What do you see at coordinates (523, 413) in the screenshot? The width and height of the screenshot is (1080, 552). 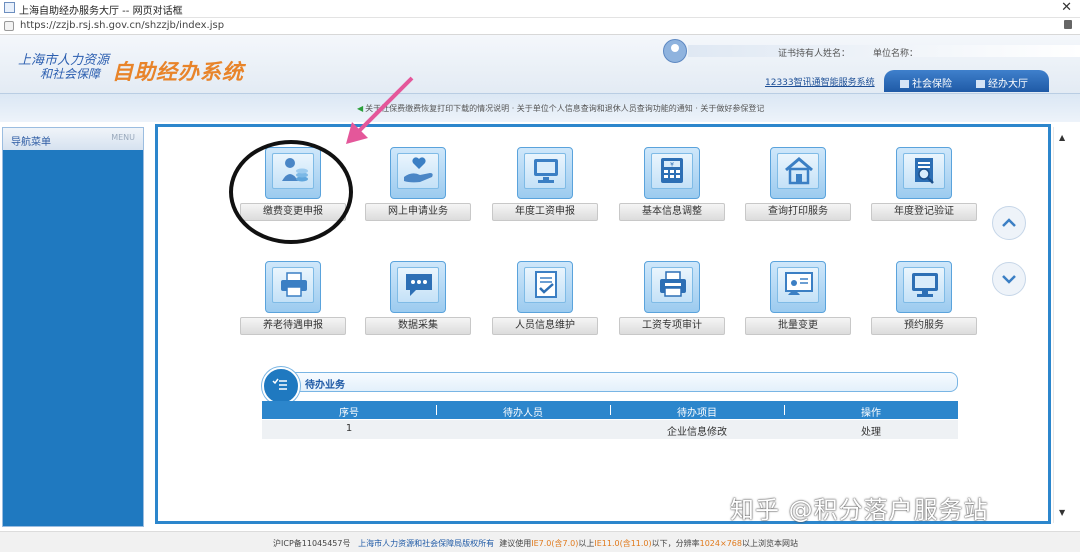 I see `col-header: 待办人员` at bounding box center [523, 413].